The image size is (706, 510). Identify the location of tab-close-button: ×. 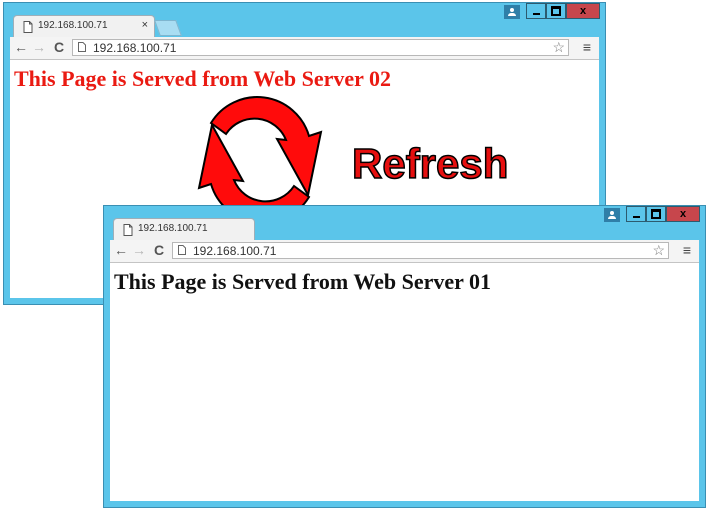
(145, 25).